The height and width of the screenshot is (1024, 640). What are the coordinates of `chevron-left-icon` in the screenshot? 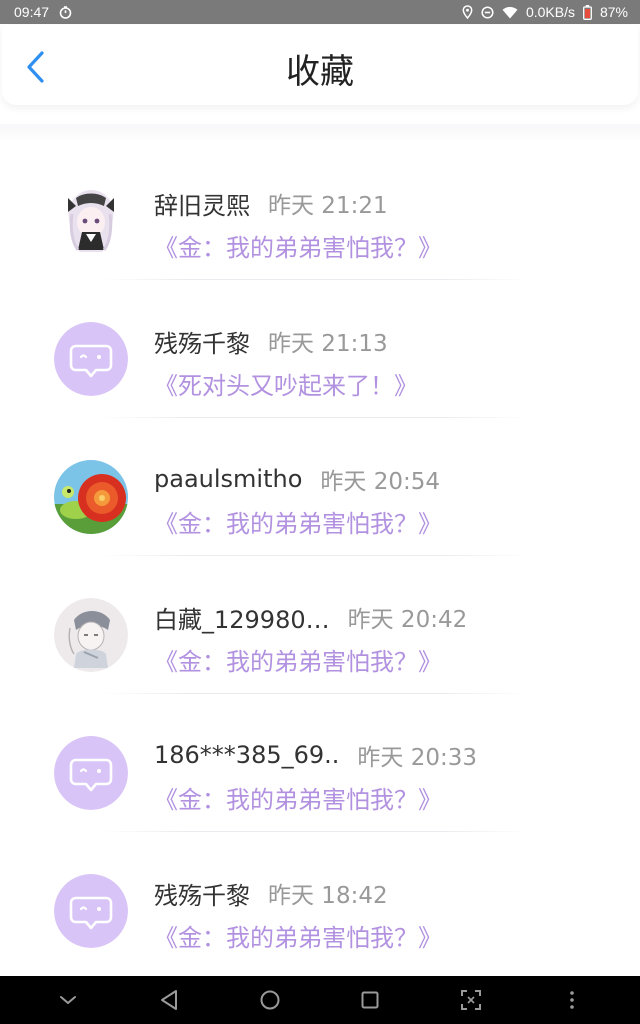 It's located at (35, 67).